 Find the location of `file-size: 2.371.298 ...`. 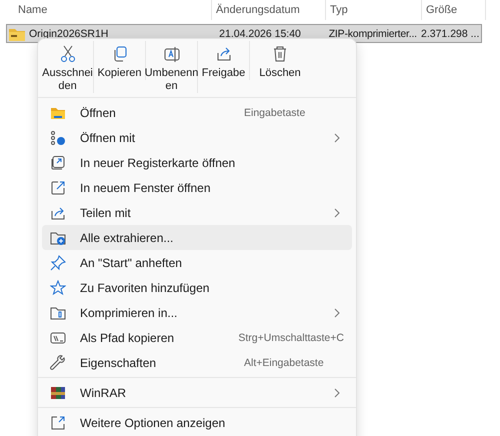

file-size: 2.371.298 ... is located at coordinates (450, 34).